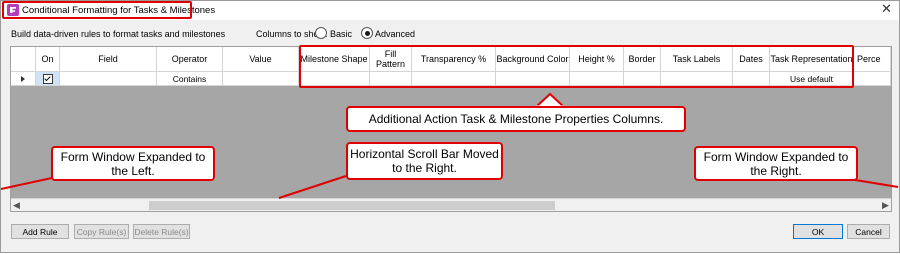 This screenshot has height=254, width=900. I want to click on add-rule-button: Add Rule, so click(40, 231).